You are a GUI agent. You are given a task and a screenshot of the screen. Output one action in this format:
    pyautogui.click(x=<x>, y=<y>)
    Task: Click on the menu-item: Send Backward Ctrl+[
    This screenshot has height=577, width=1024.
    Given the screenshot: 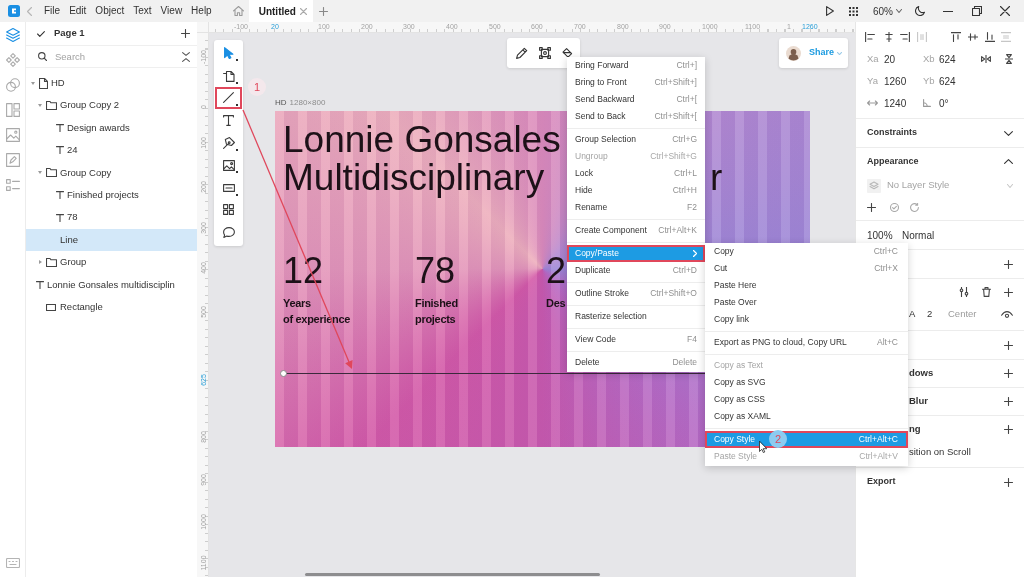 What is the action you would take?
    pyautogui.click(x=636, y=99)
    